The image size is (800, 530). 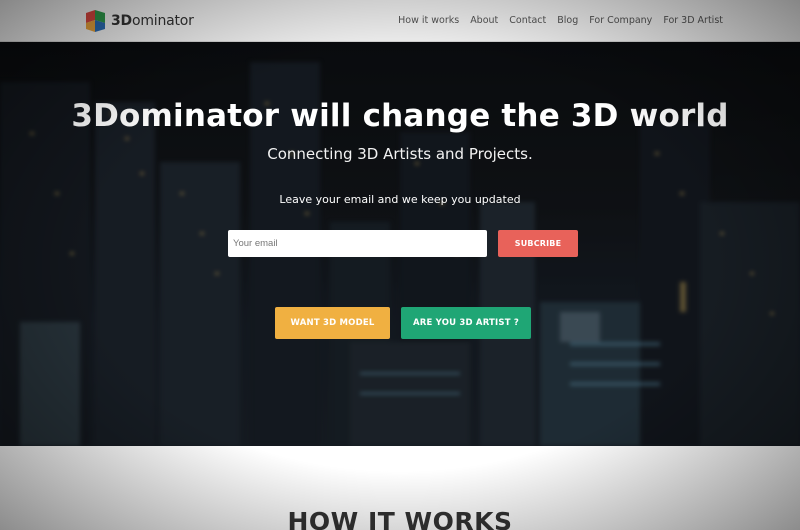 What do you see at coordinates (567, 20) in the screenshot?
I see `nav-blog: Blog` at bounding box center [567, 20].